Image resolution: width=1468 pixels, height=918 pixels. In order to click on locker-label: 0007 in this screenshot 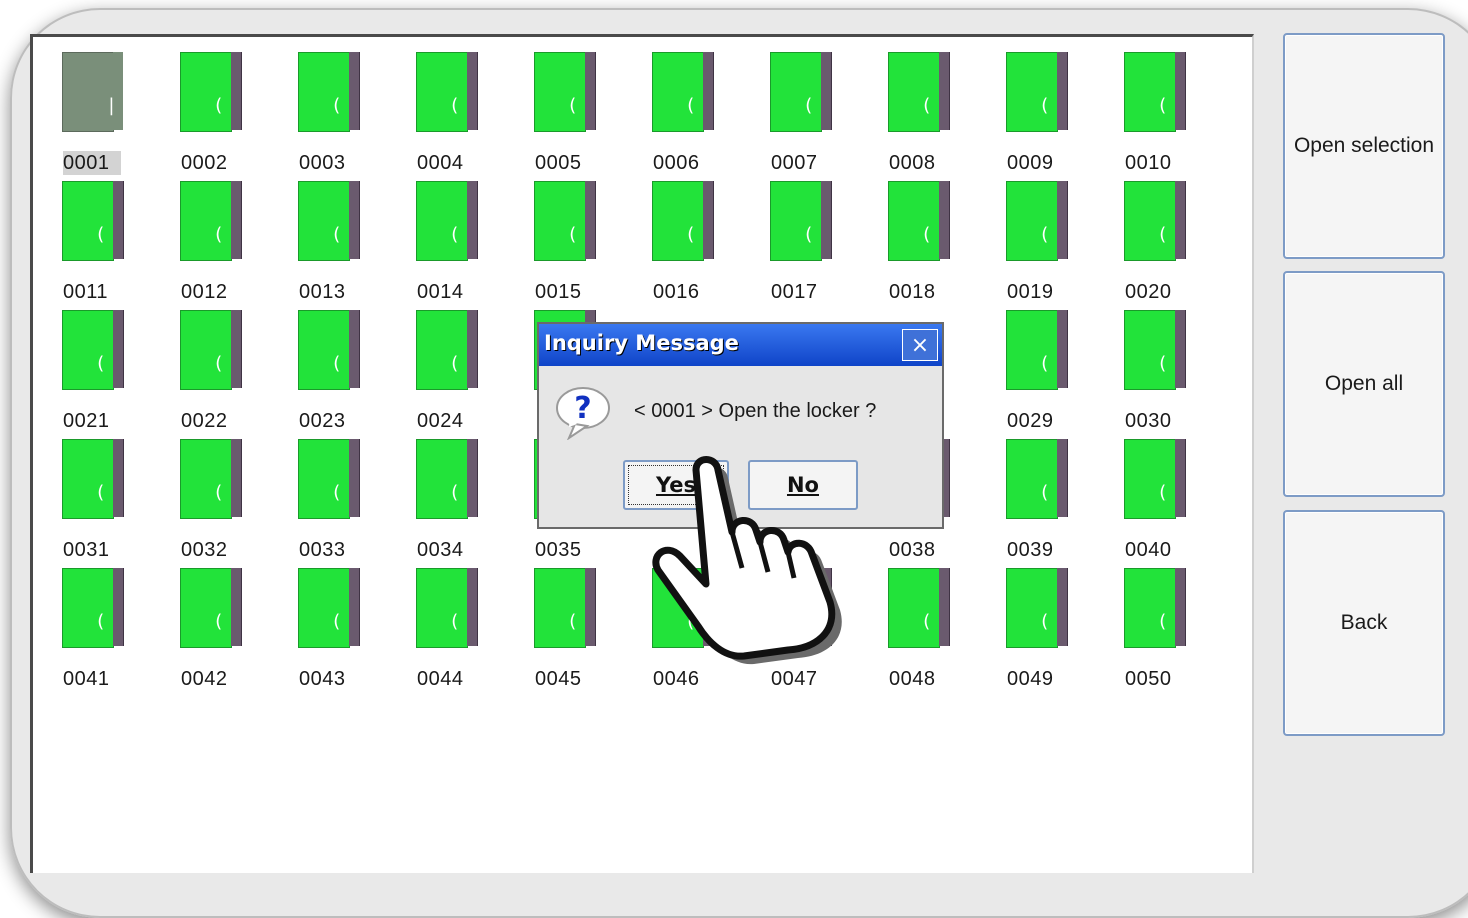, I will do `click(806, 163)`.